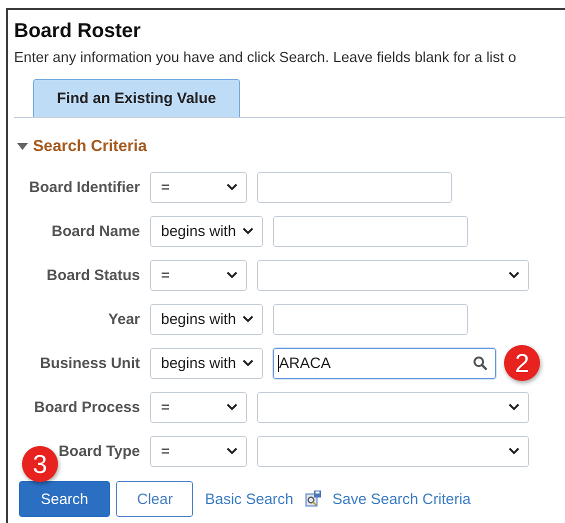  Describe the element at coordinates (99, 451) in the screenshot. I see `field-label: Board Type` at that location.